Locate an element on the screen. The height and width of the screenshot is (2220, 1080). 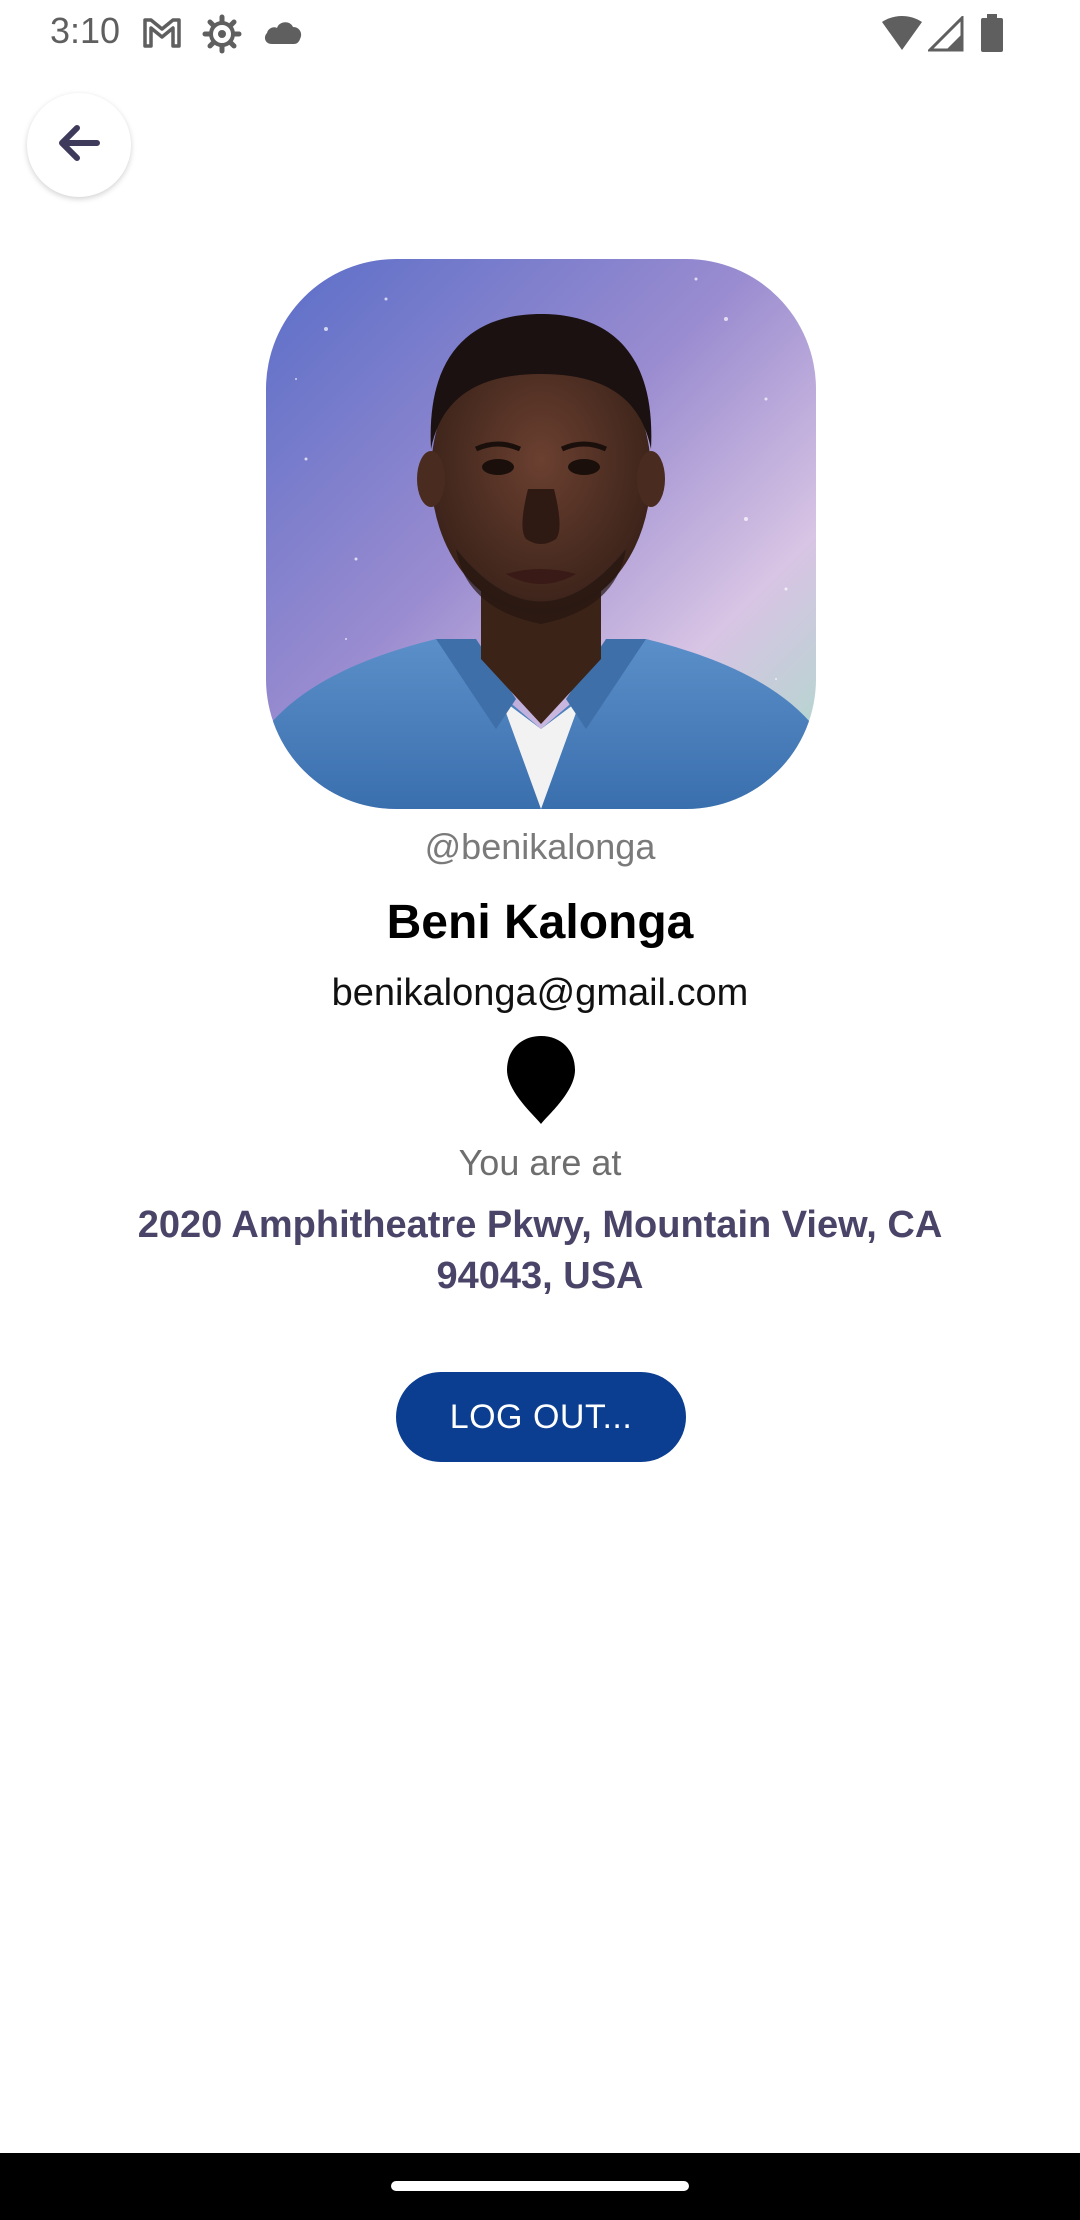
back-button is located at coordinates (79, 145).